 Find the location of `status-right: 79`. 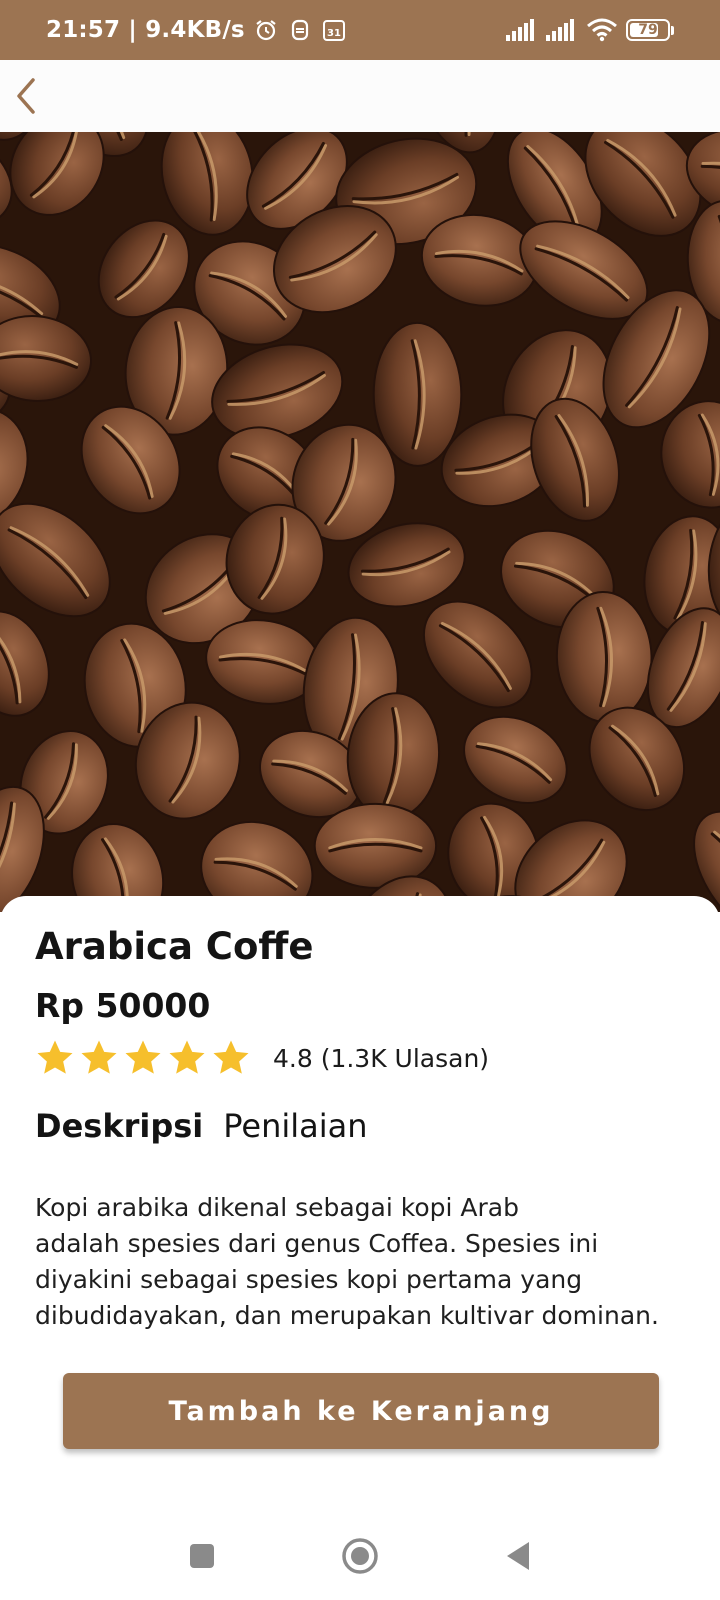

status-right: 79 is located at coordinates (590, 30).